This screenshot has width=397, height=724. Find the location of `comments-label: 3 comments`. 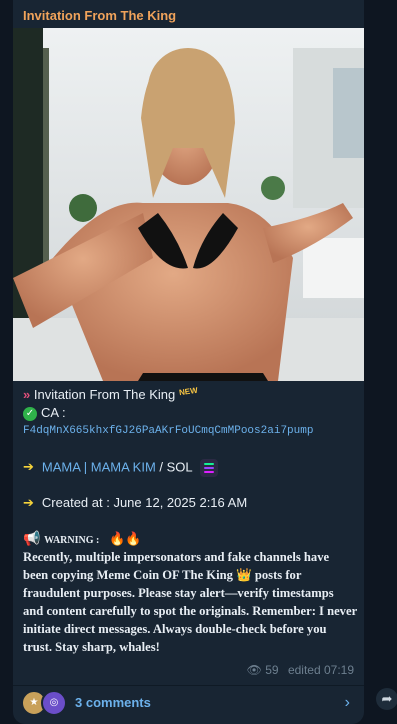

comments-label: 3 comments is located at coordinates (113, 702).